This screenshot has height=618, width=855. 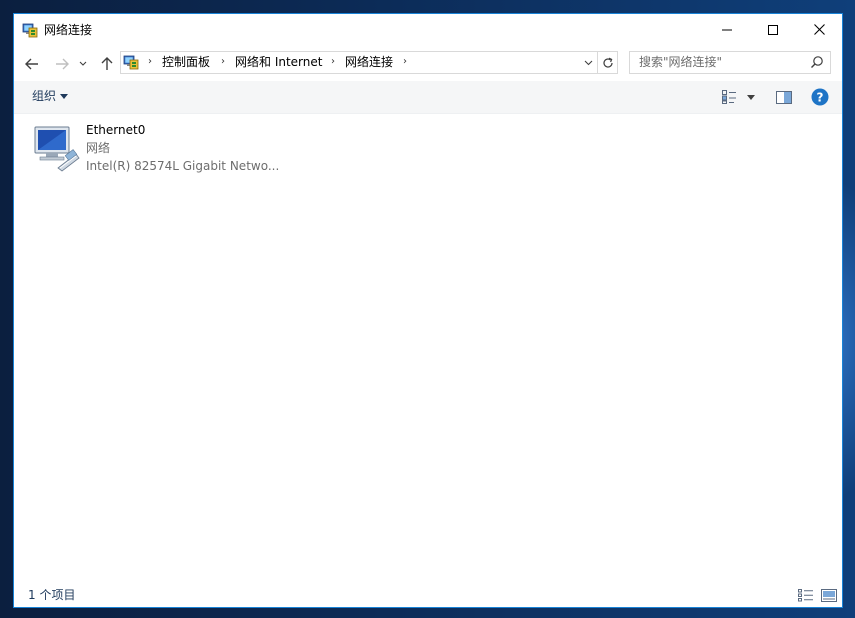 I want to click on recent-locations-button, so click(x=83, y=64).